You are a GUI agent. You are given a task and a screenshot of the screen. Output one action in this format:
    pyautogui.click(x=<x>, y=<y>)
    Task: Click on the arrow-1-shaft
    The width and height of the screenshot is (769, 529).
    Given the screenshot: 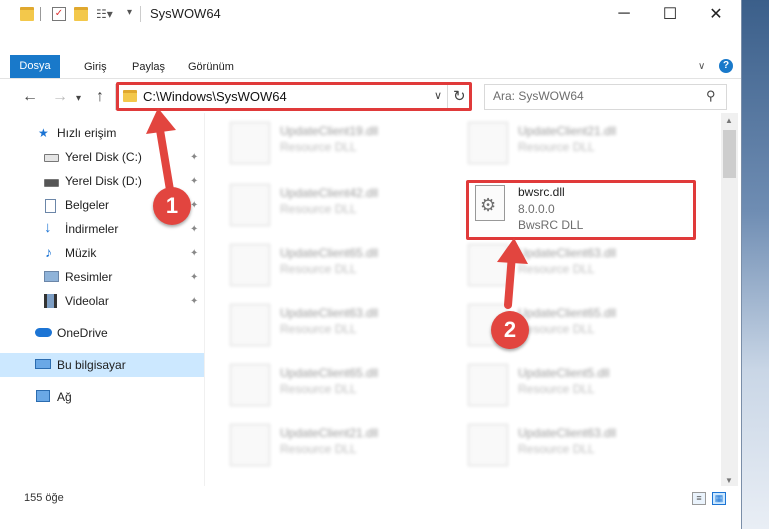 What is the action you would take?
    pyautogui.click(x=165, y=160)
    